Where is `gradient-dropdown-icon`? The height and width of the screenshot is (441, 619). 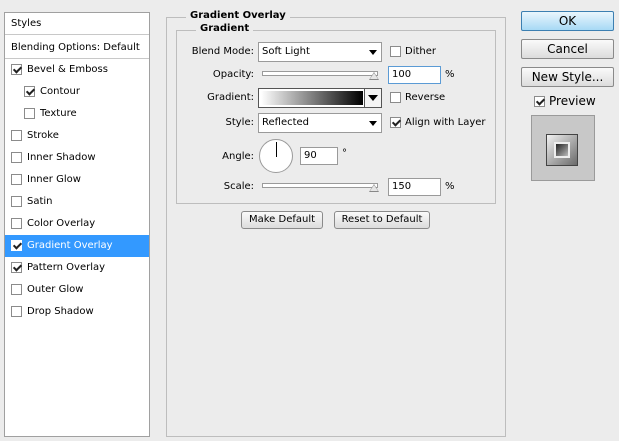
gradient-dropdown-icon is located at coordinates (372, 98).